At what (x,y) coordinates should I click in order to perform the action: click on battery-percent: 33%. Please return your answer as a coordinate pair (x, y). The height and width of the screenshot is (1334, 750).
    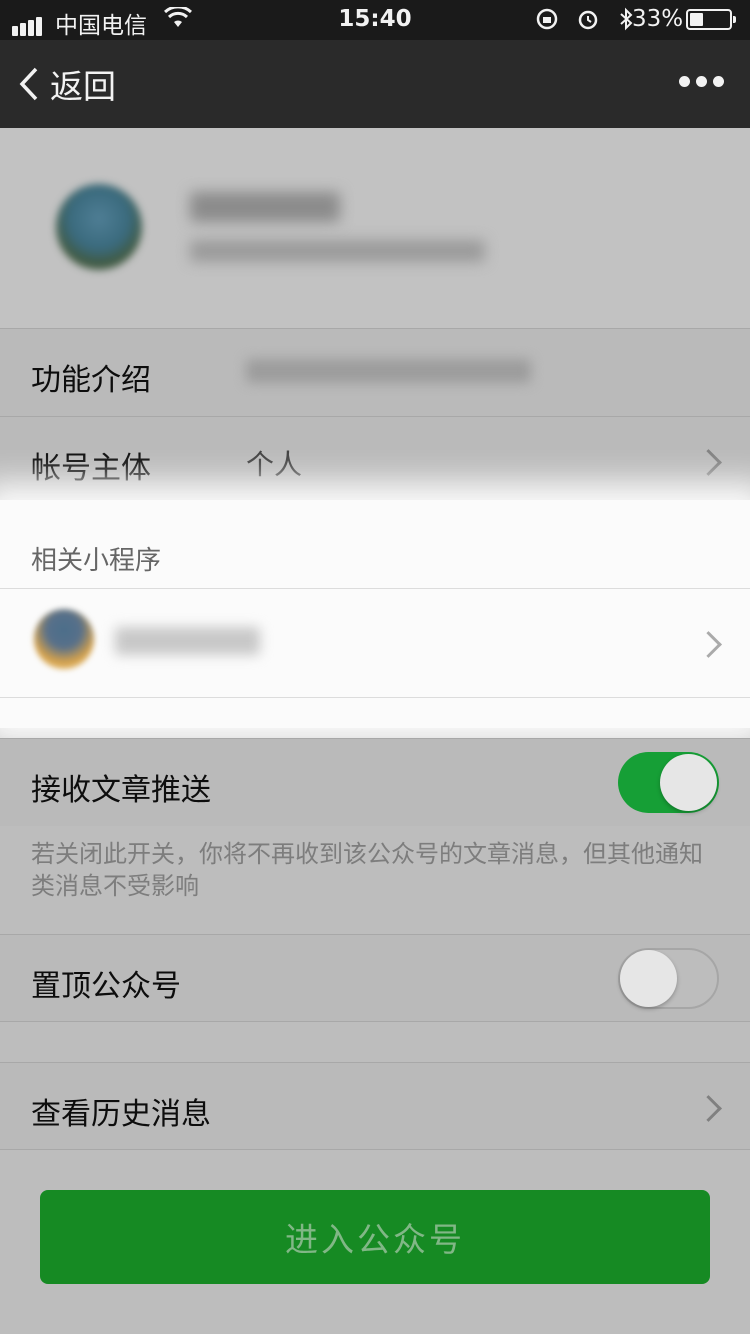
    Looking at the image, I should click on (658, 19).